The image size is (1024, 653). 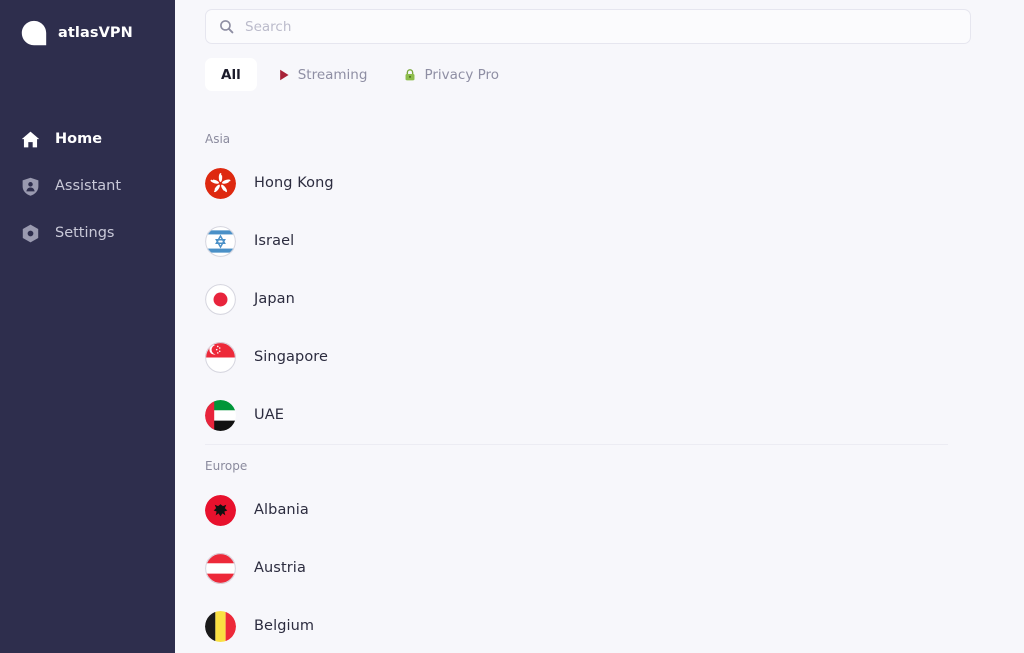 What do you see at coordinates (220, 415) in the screenshot?
I see `flag-uae` at bounding box center [220, 415].